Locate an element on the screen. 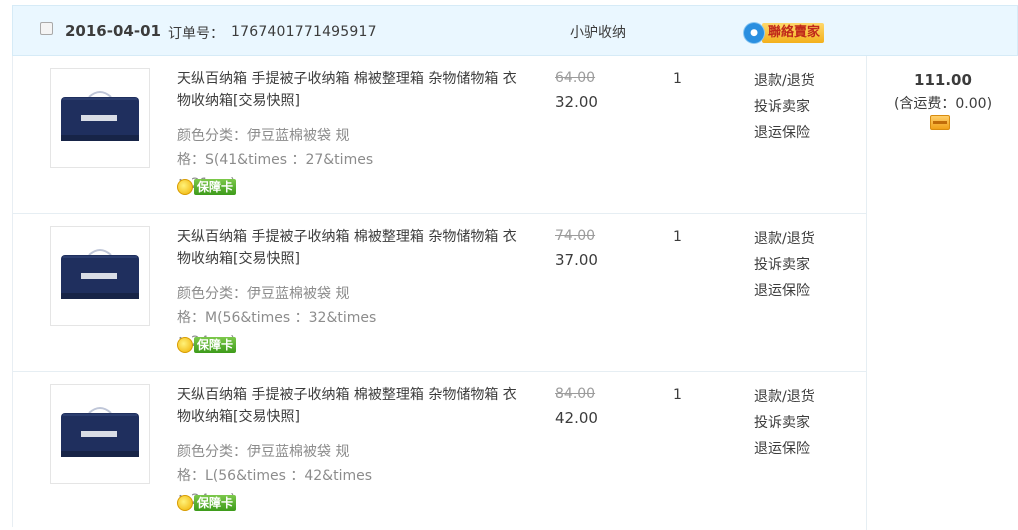  contact-seller-label: 聯絡賣家 is located at coordinates (793, 33).